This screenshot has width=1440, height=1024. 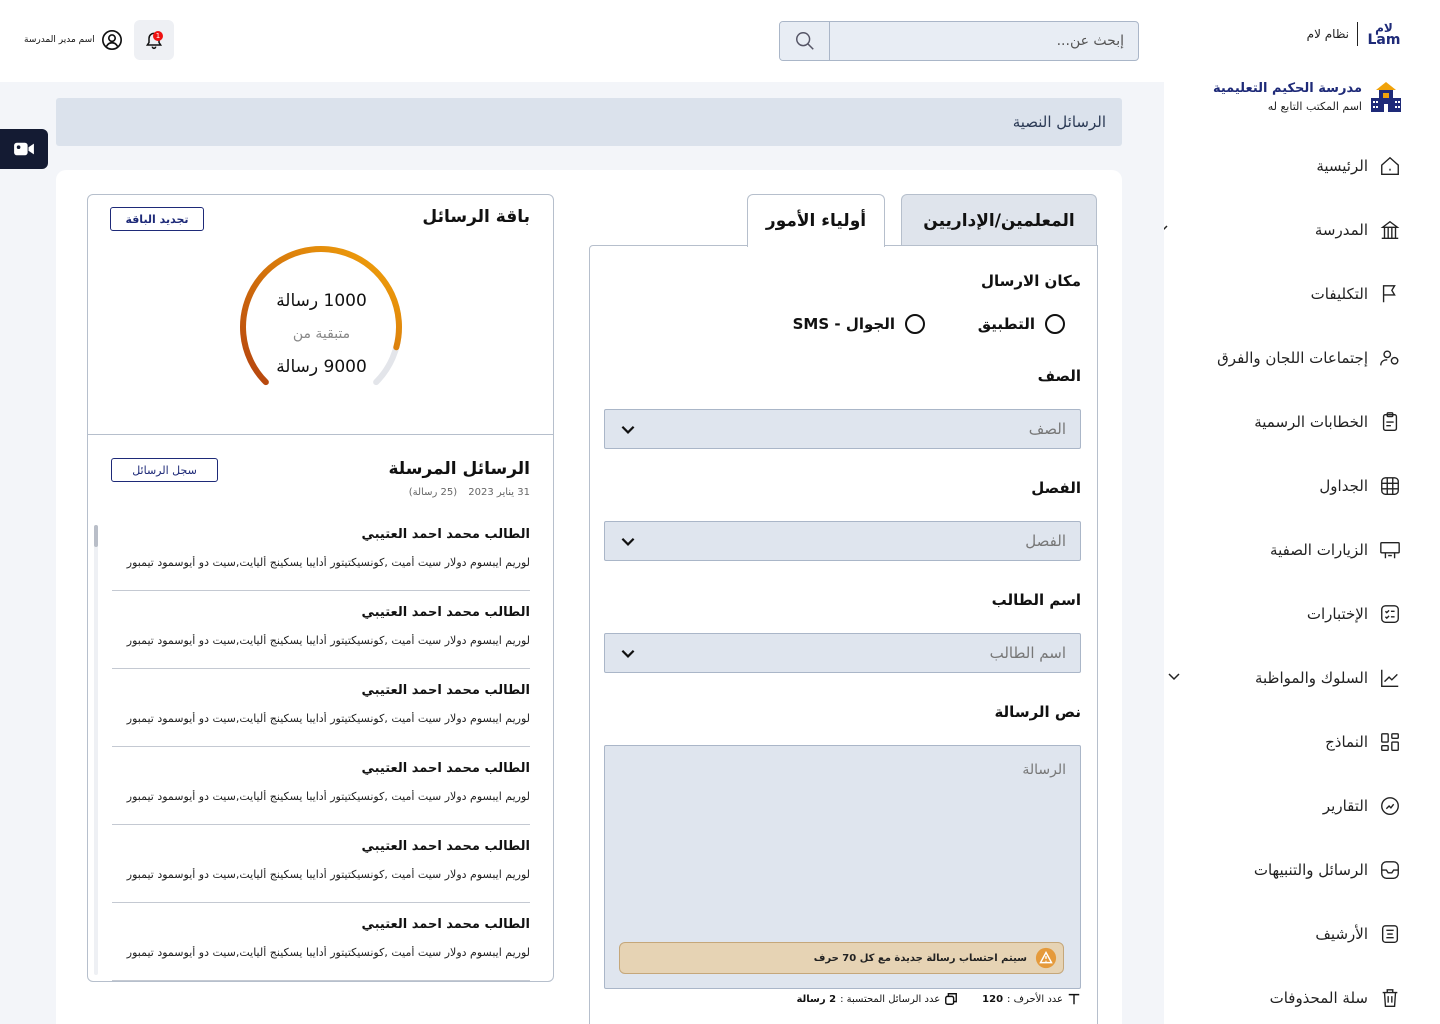 What do you see at coordinates (1343, 486) in the screenshot?
I see `sidebar-item-label: الجداول` at bounding box center [1343, 486].